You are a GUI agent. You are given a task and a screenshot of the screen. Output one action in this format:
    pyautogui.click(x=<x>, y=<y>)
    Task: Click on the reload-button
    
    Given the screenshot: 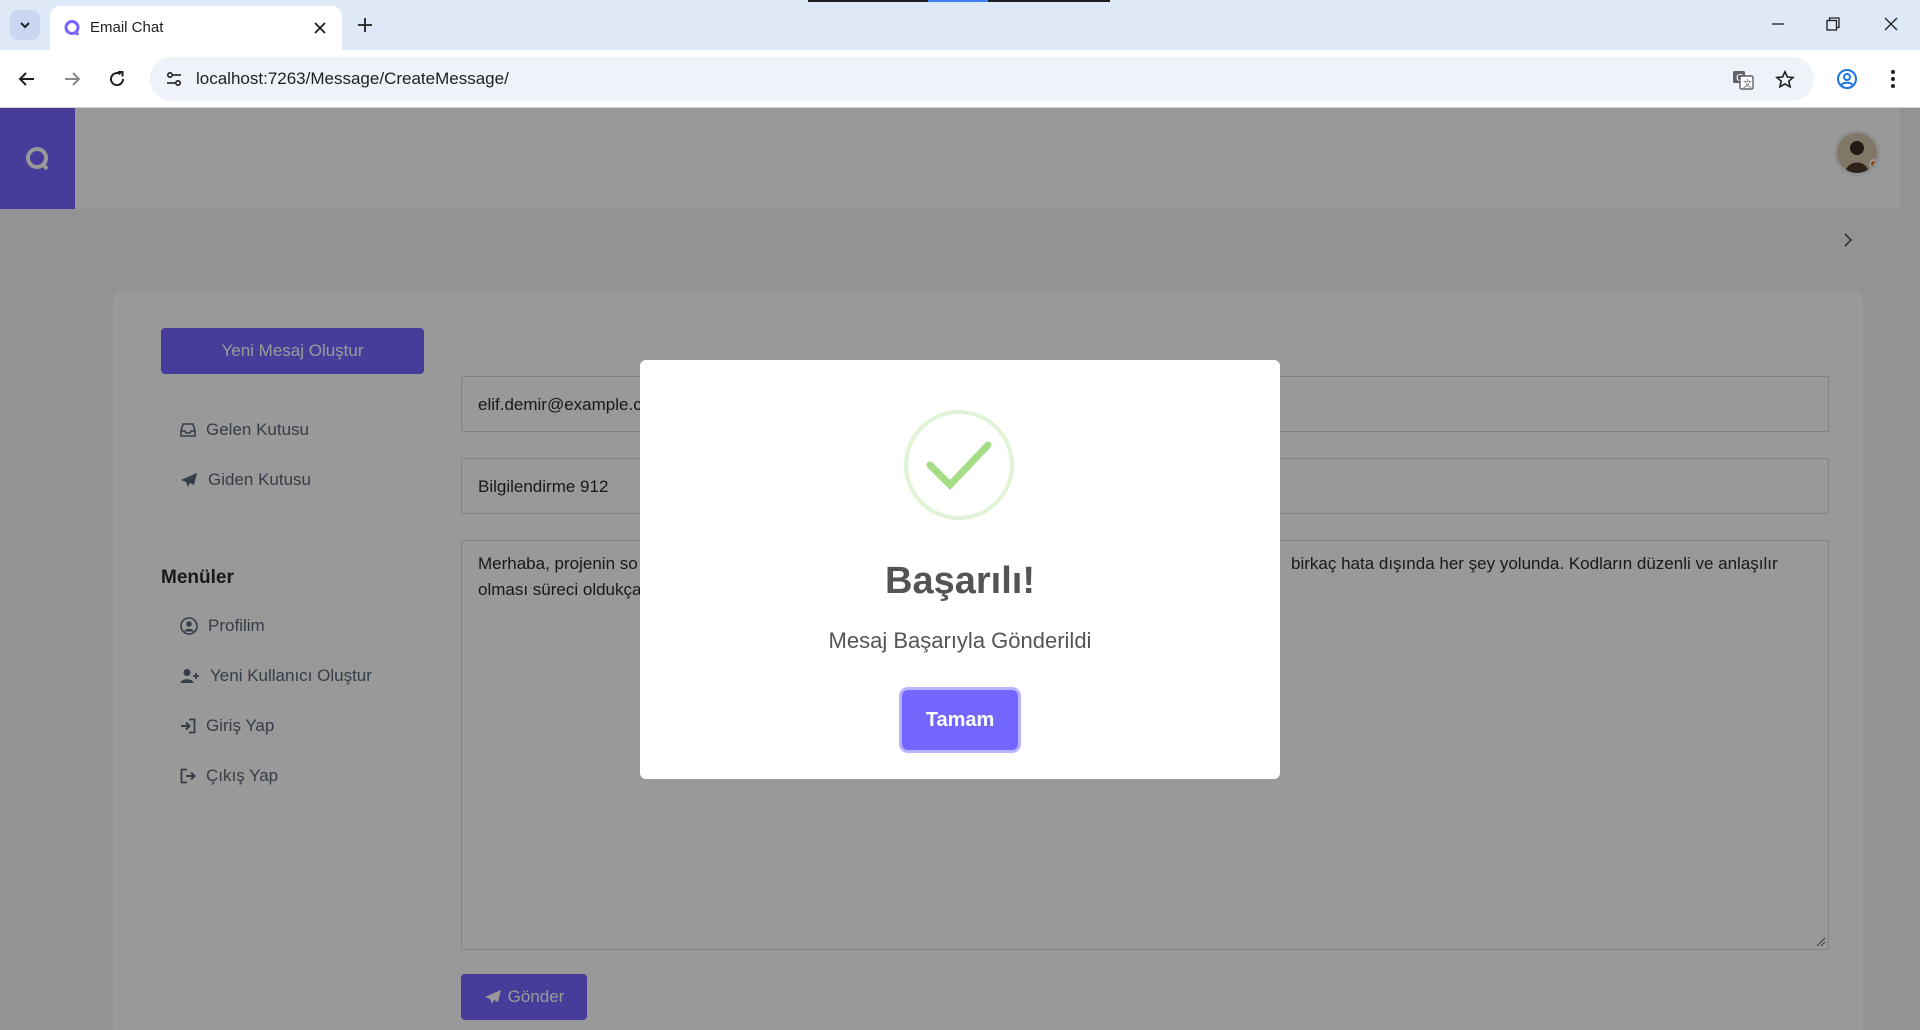 What is the action you would take?
    pyautogui.click(x=117, y=79)
    